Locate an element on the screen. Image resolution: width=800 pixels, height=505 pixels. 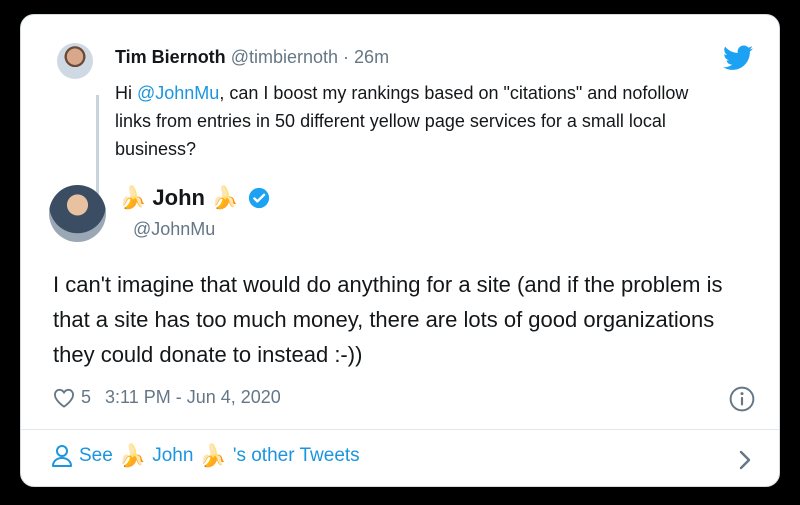
footer-banana-left: 🍌 is located at coordinates (132, 455).